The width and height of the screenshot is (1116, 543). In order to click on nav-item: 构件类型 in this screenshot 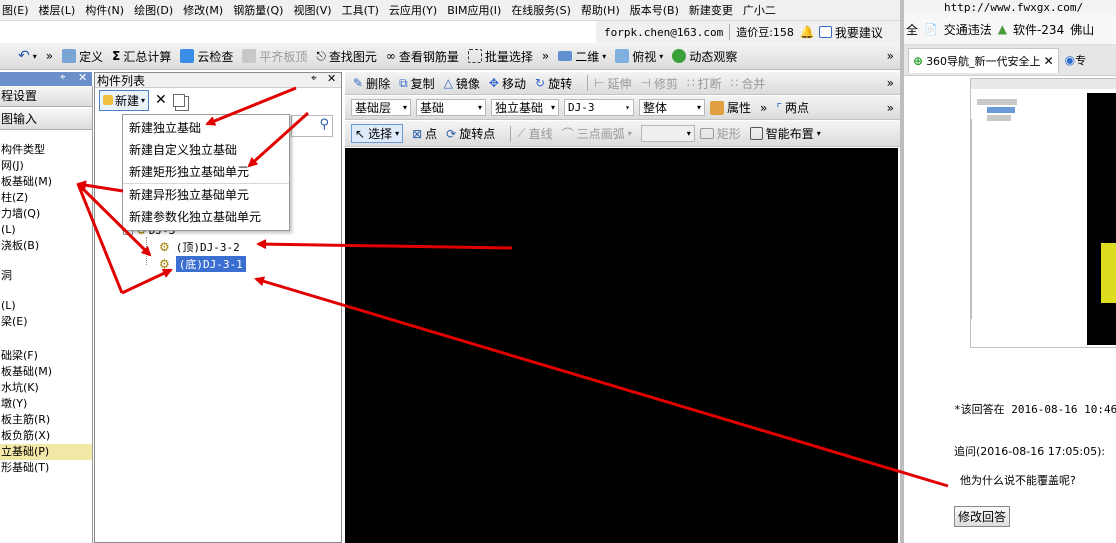, I will do `click(46, 150)`.